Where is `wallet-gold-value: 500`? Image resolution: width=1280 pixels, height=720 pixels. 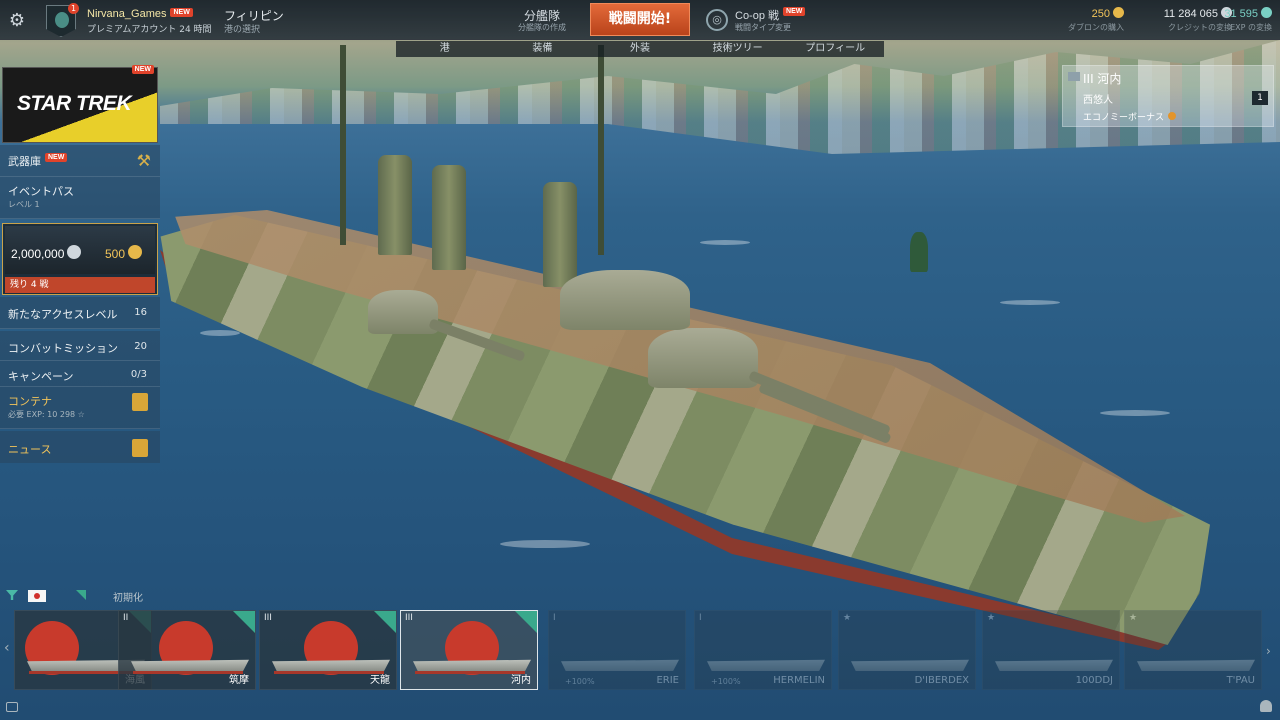
wallet-gold-value: 500 is located at coordinates (115, 254).